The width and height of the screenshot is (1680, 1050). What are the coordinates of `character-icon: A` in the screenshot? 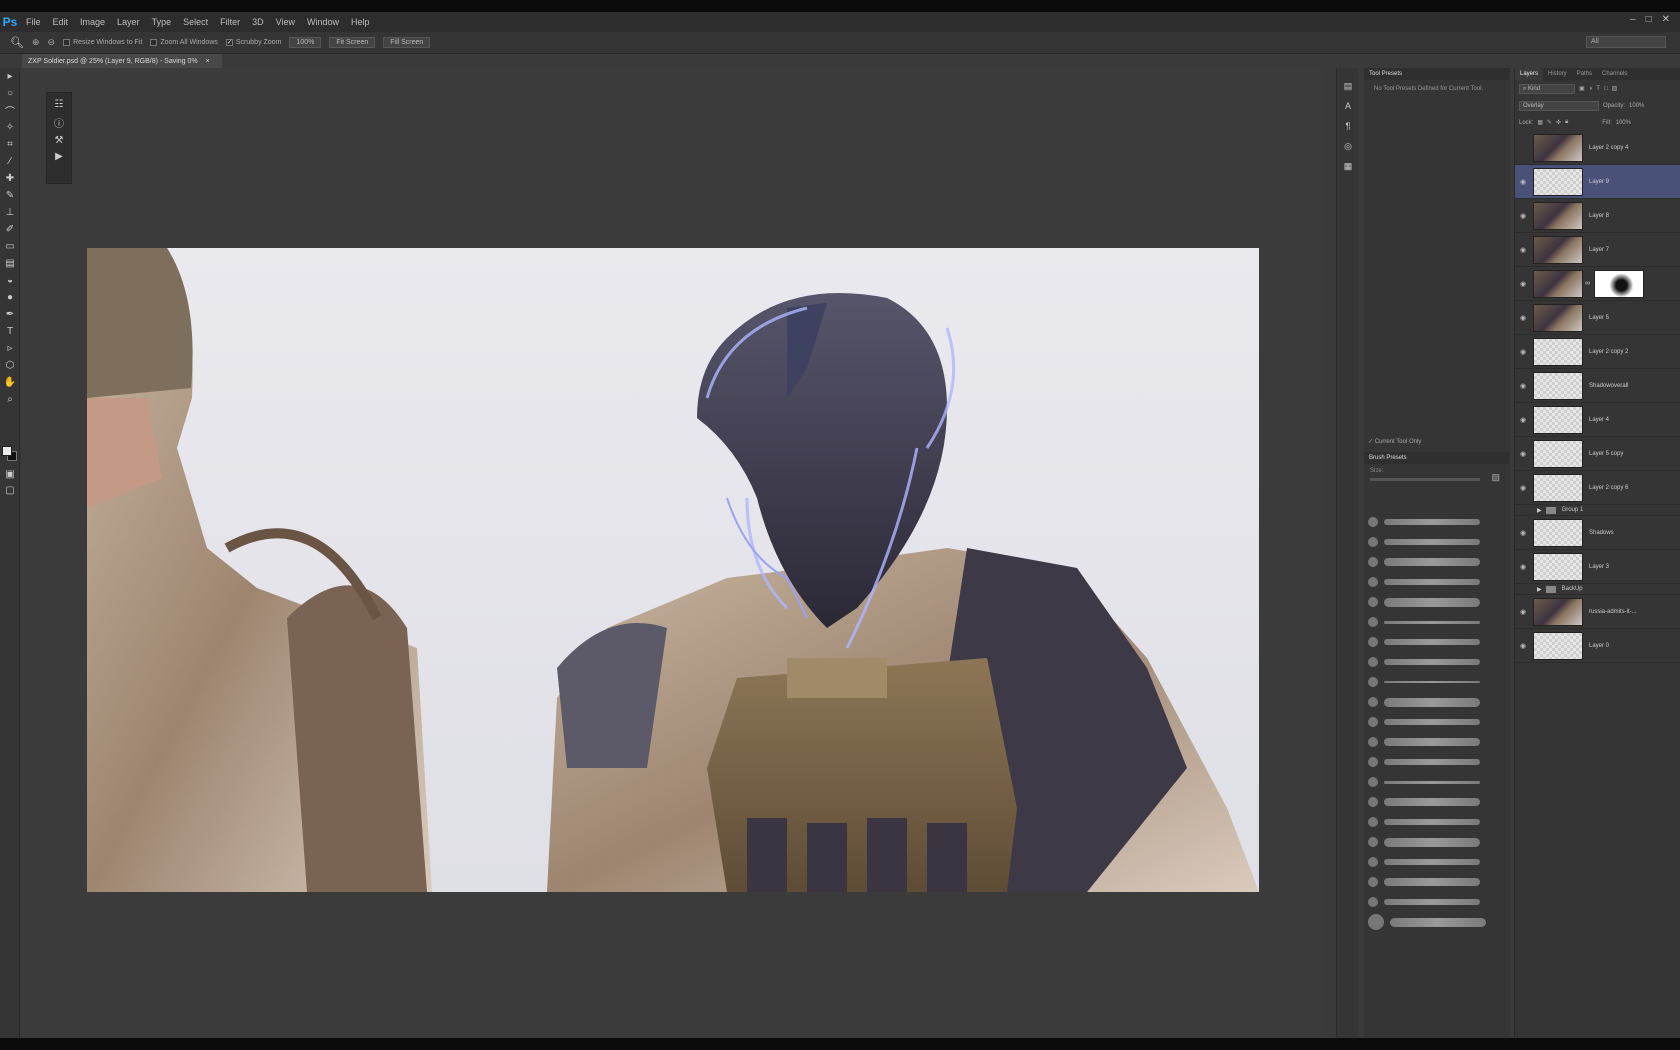 It's located at (1348, 106).